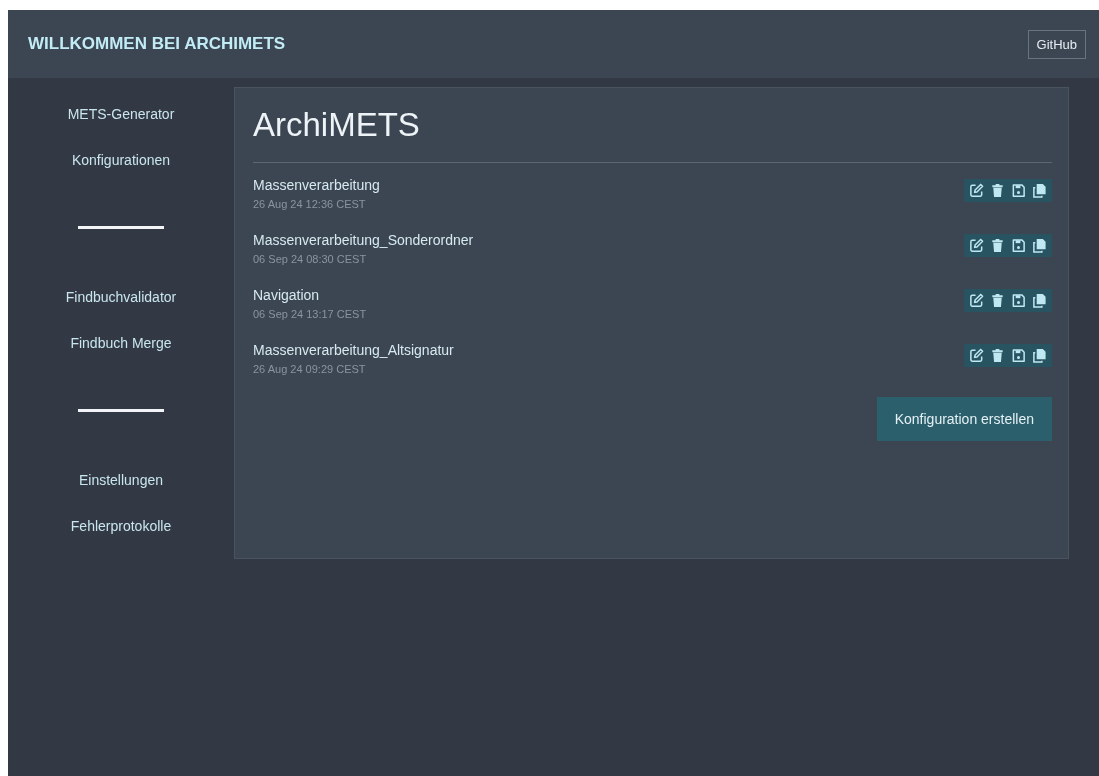 The height and width of the screenshot is (776, 1099). Describe the element at coordinates (353, 350) in the screenshot. I see `configuration-name: Massenverarbeitung_Altsignatur` at that location.